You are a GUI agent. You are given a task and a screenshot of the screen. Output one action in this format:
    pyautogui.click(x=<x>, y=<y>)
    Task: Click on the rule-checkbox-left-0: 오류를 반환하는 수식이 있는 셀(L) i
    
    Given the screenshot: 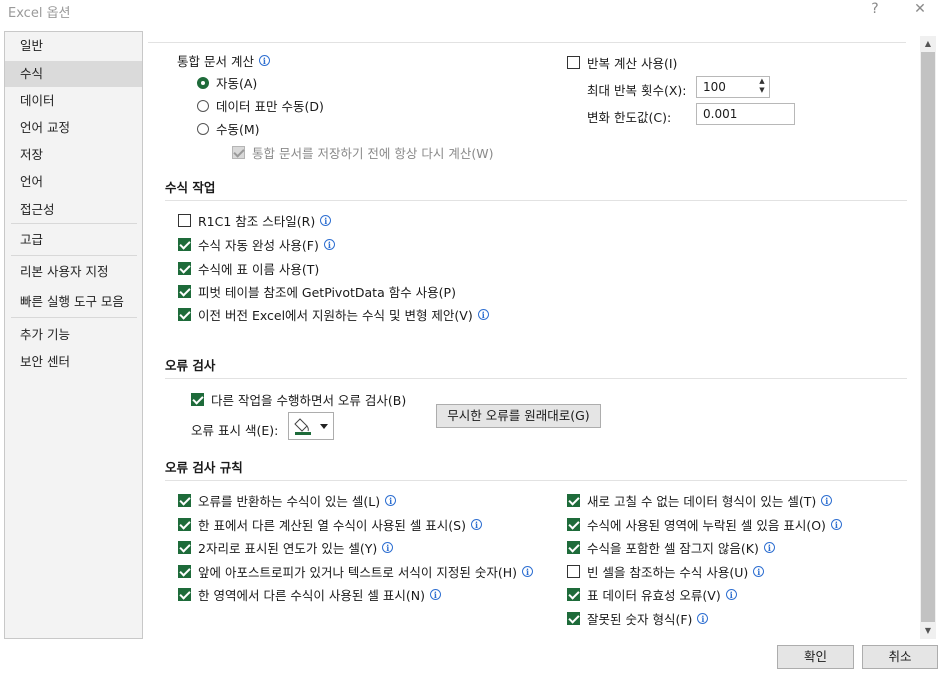 What is the action you would take?
    pyautogui.click(x=287, y=500)
    